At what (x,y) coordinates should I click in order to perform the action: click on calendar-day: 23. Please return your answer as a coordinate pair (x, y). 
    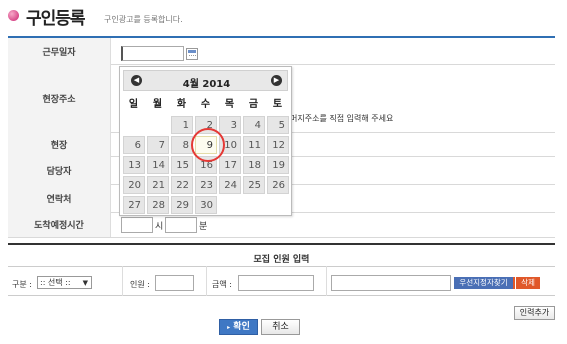
    Looking at the image, I should click on (206, 185).